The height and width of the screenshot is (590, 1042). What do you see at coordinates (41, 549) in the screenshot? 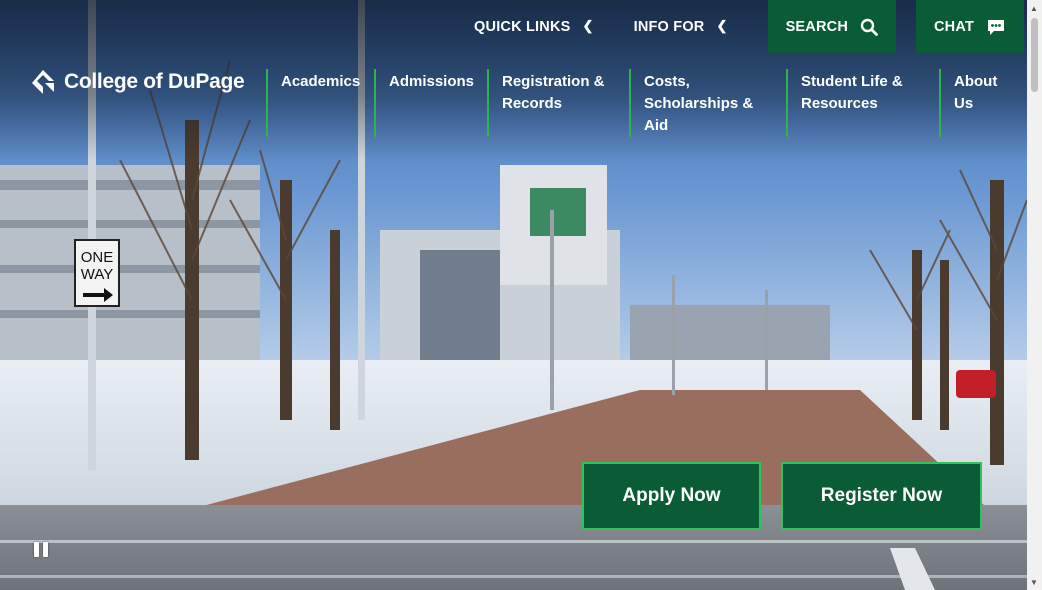
I see `pause-video-button` at bounding box center [41, 549].